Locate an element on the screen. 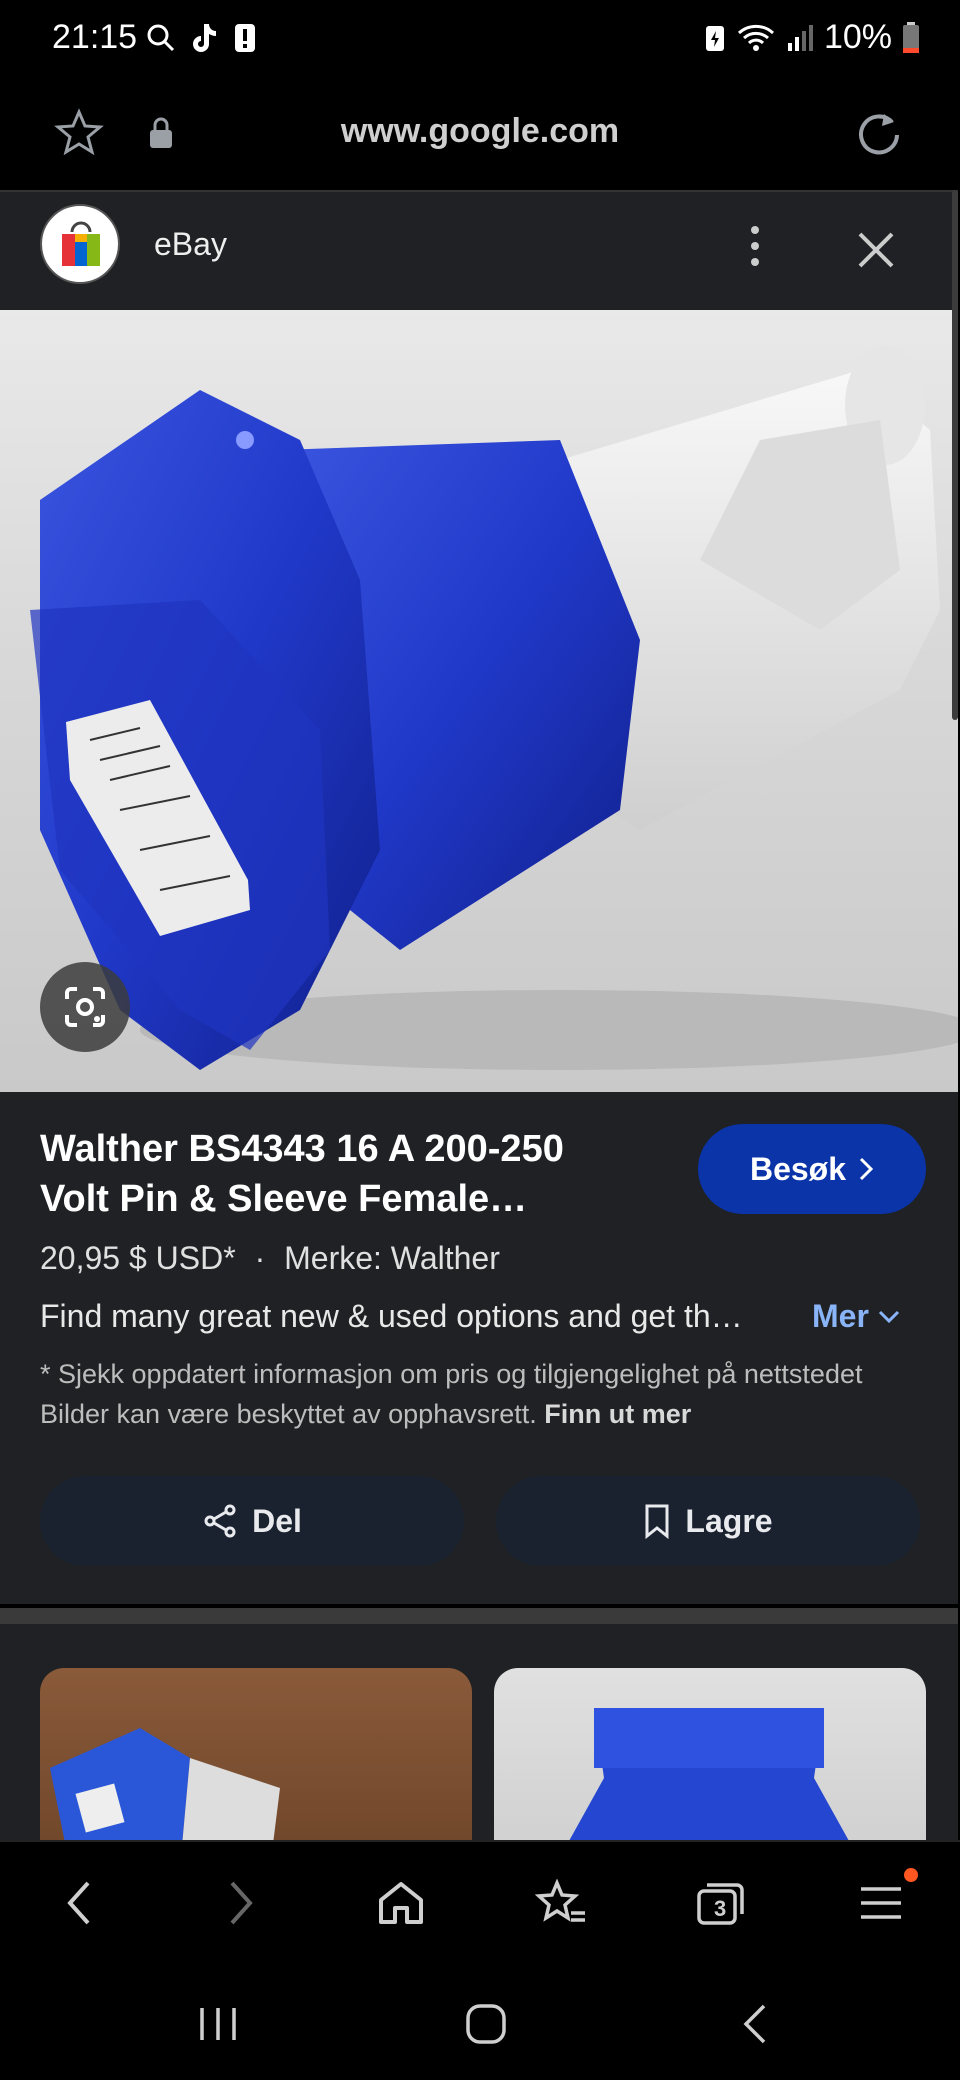 This screenshot has width=960, height=2080. lens-button is located at coordinates (85, 1007).